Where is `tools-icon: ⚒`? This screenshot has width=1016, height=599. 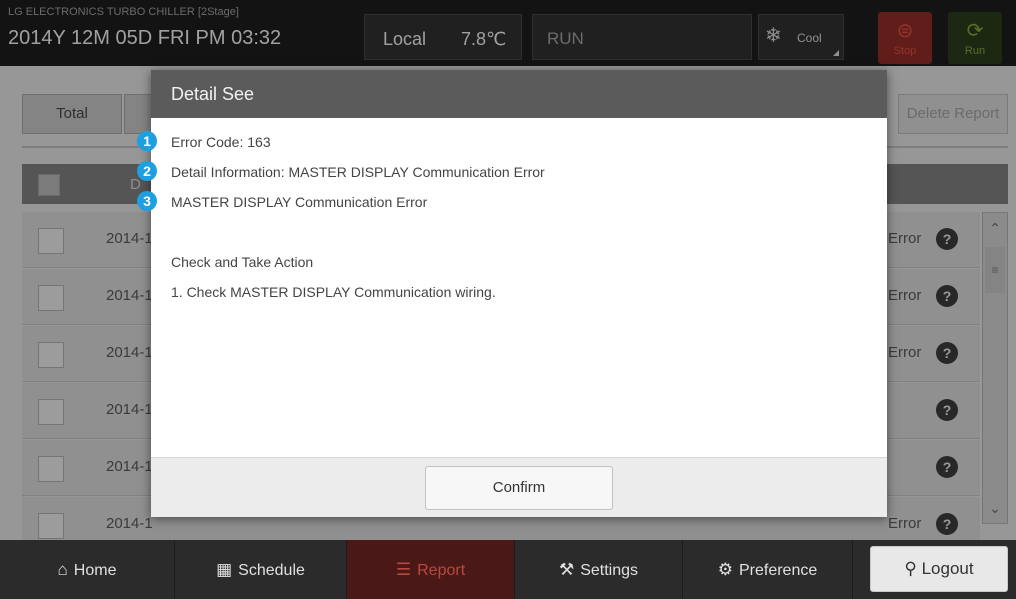
tools-icon: ⚒ is located at coordinates (566, 569).